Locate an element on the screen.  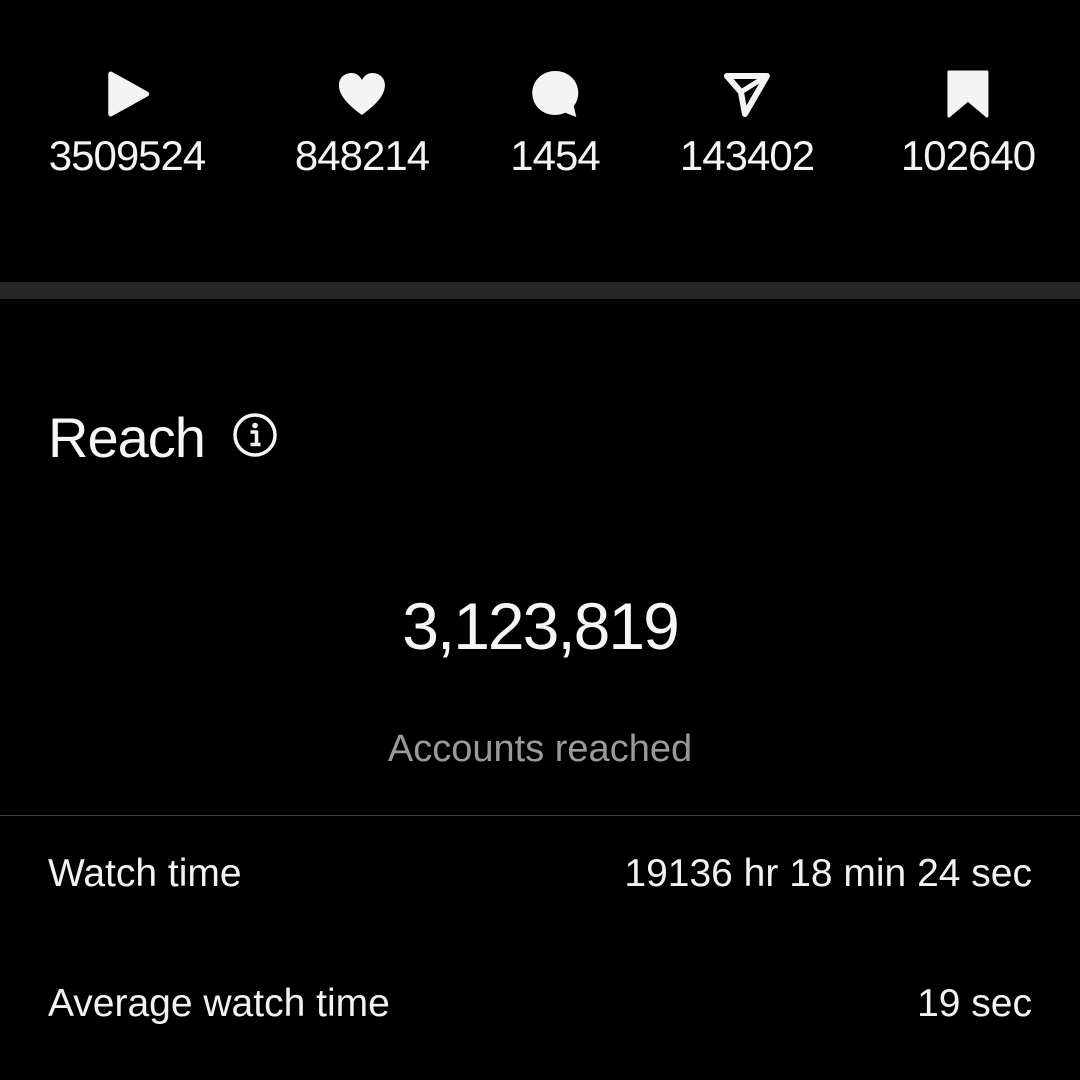
average-watch-time-value: 19 sec is located at coordinates (974, 1003).